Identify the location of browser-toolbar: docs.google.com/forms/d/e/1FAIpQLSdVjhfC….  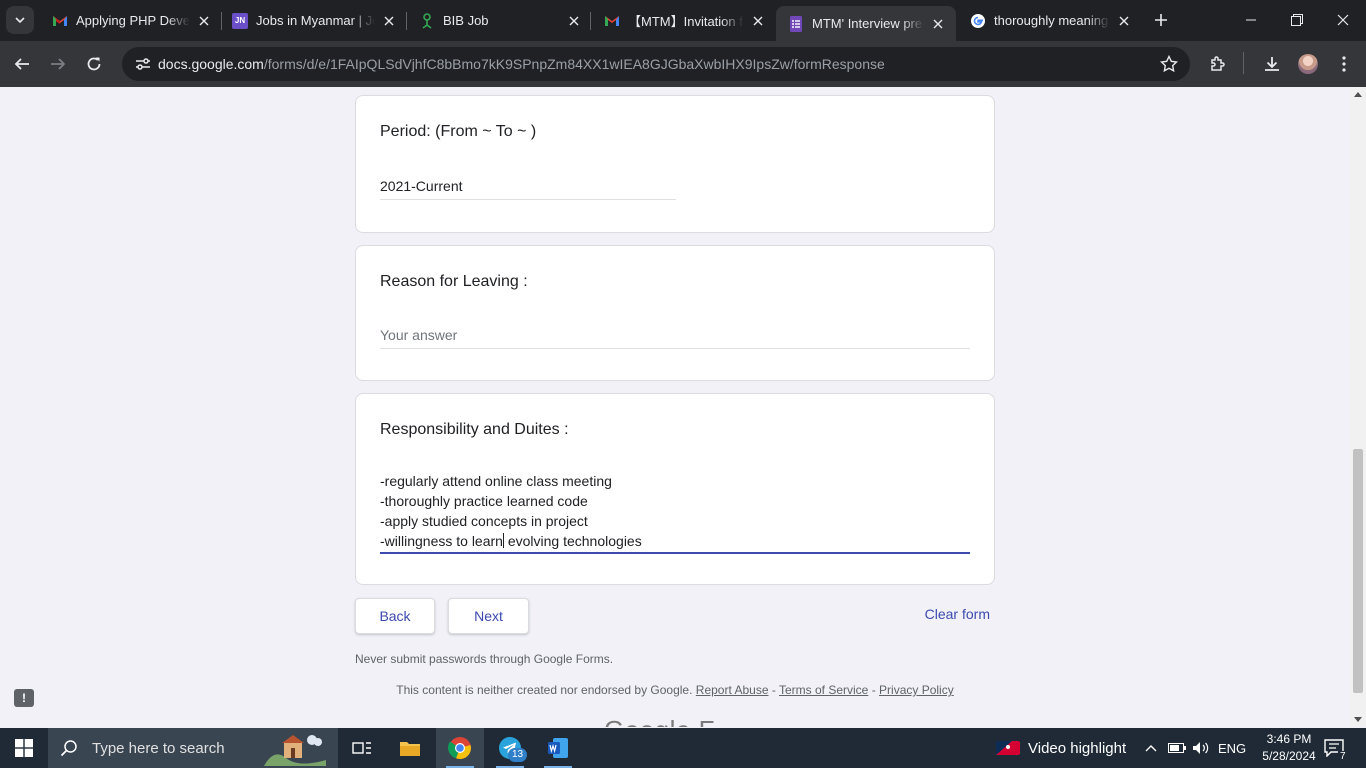
(683, 64).